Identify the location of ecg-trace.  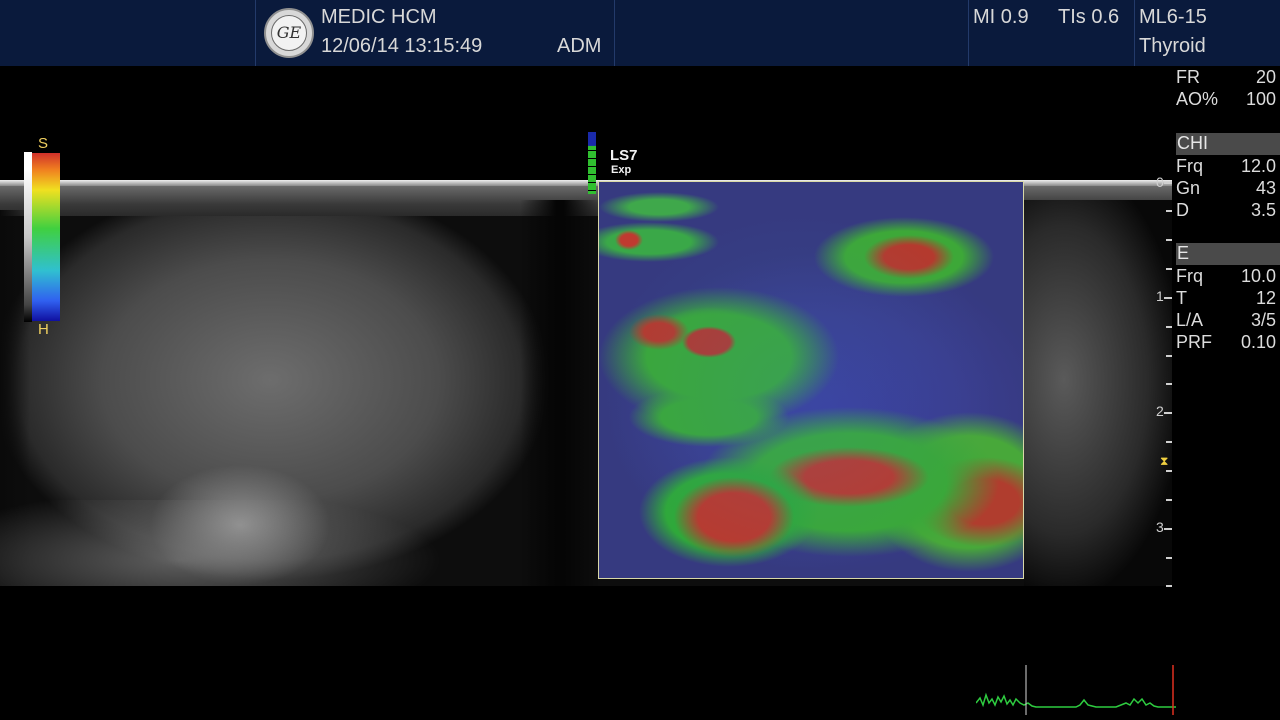
(1076, 690).